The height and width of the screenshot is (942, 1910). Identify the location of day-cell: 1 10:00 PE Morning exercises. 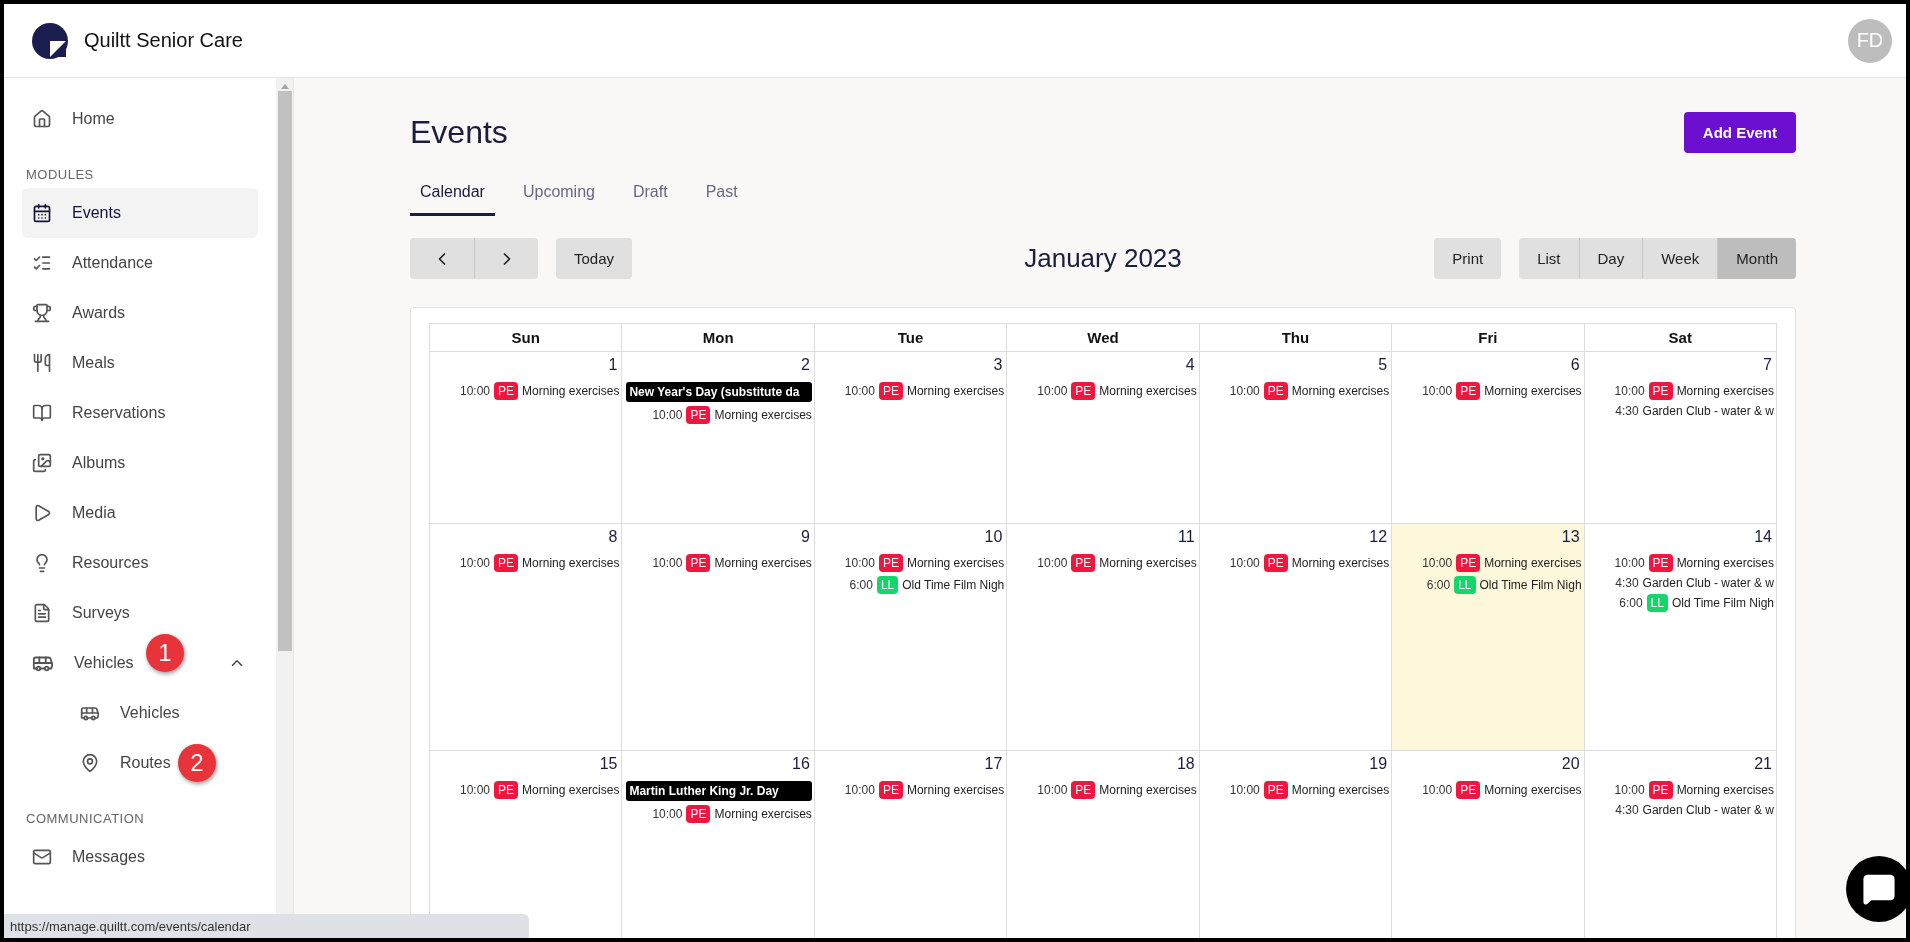
(526, 438).